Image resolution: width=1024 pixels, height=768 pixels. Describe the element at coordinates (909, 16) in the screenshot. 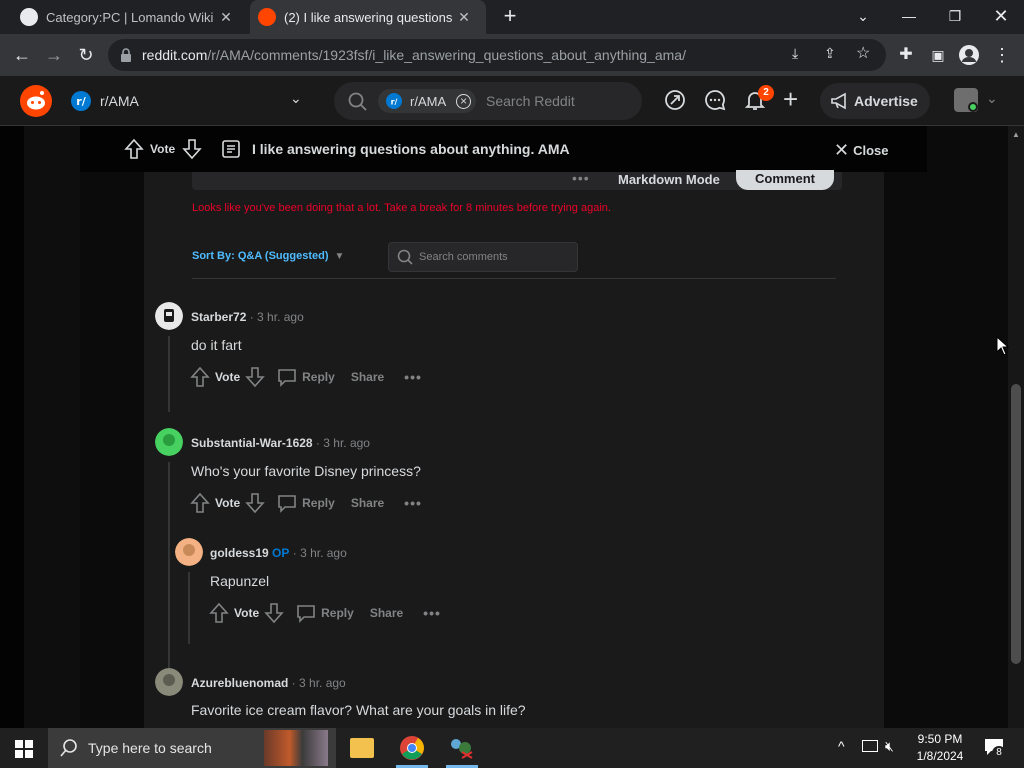

I see `minimize-window-button: —` at that location.